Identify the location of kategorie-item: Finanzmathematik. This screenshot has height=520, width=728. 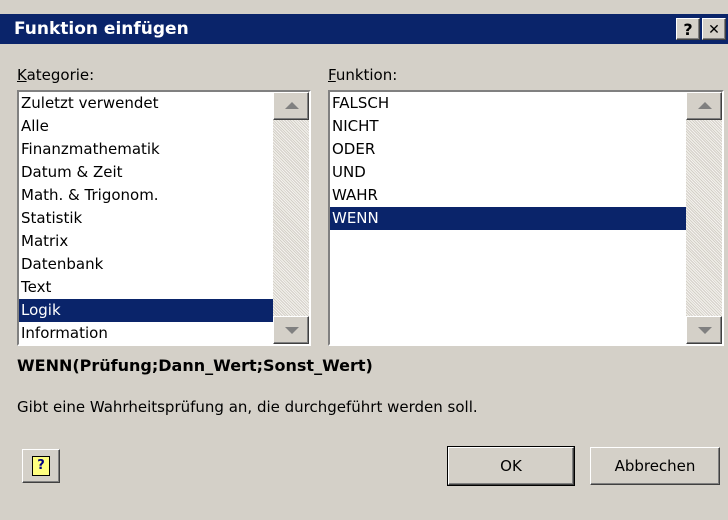
(146, 149).